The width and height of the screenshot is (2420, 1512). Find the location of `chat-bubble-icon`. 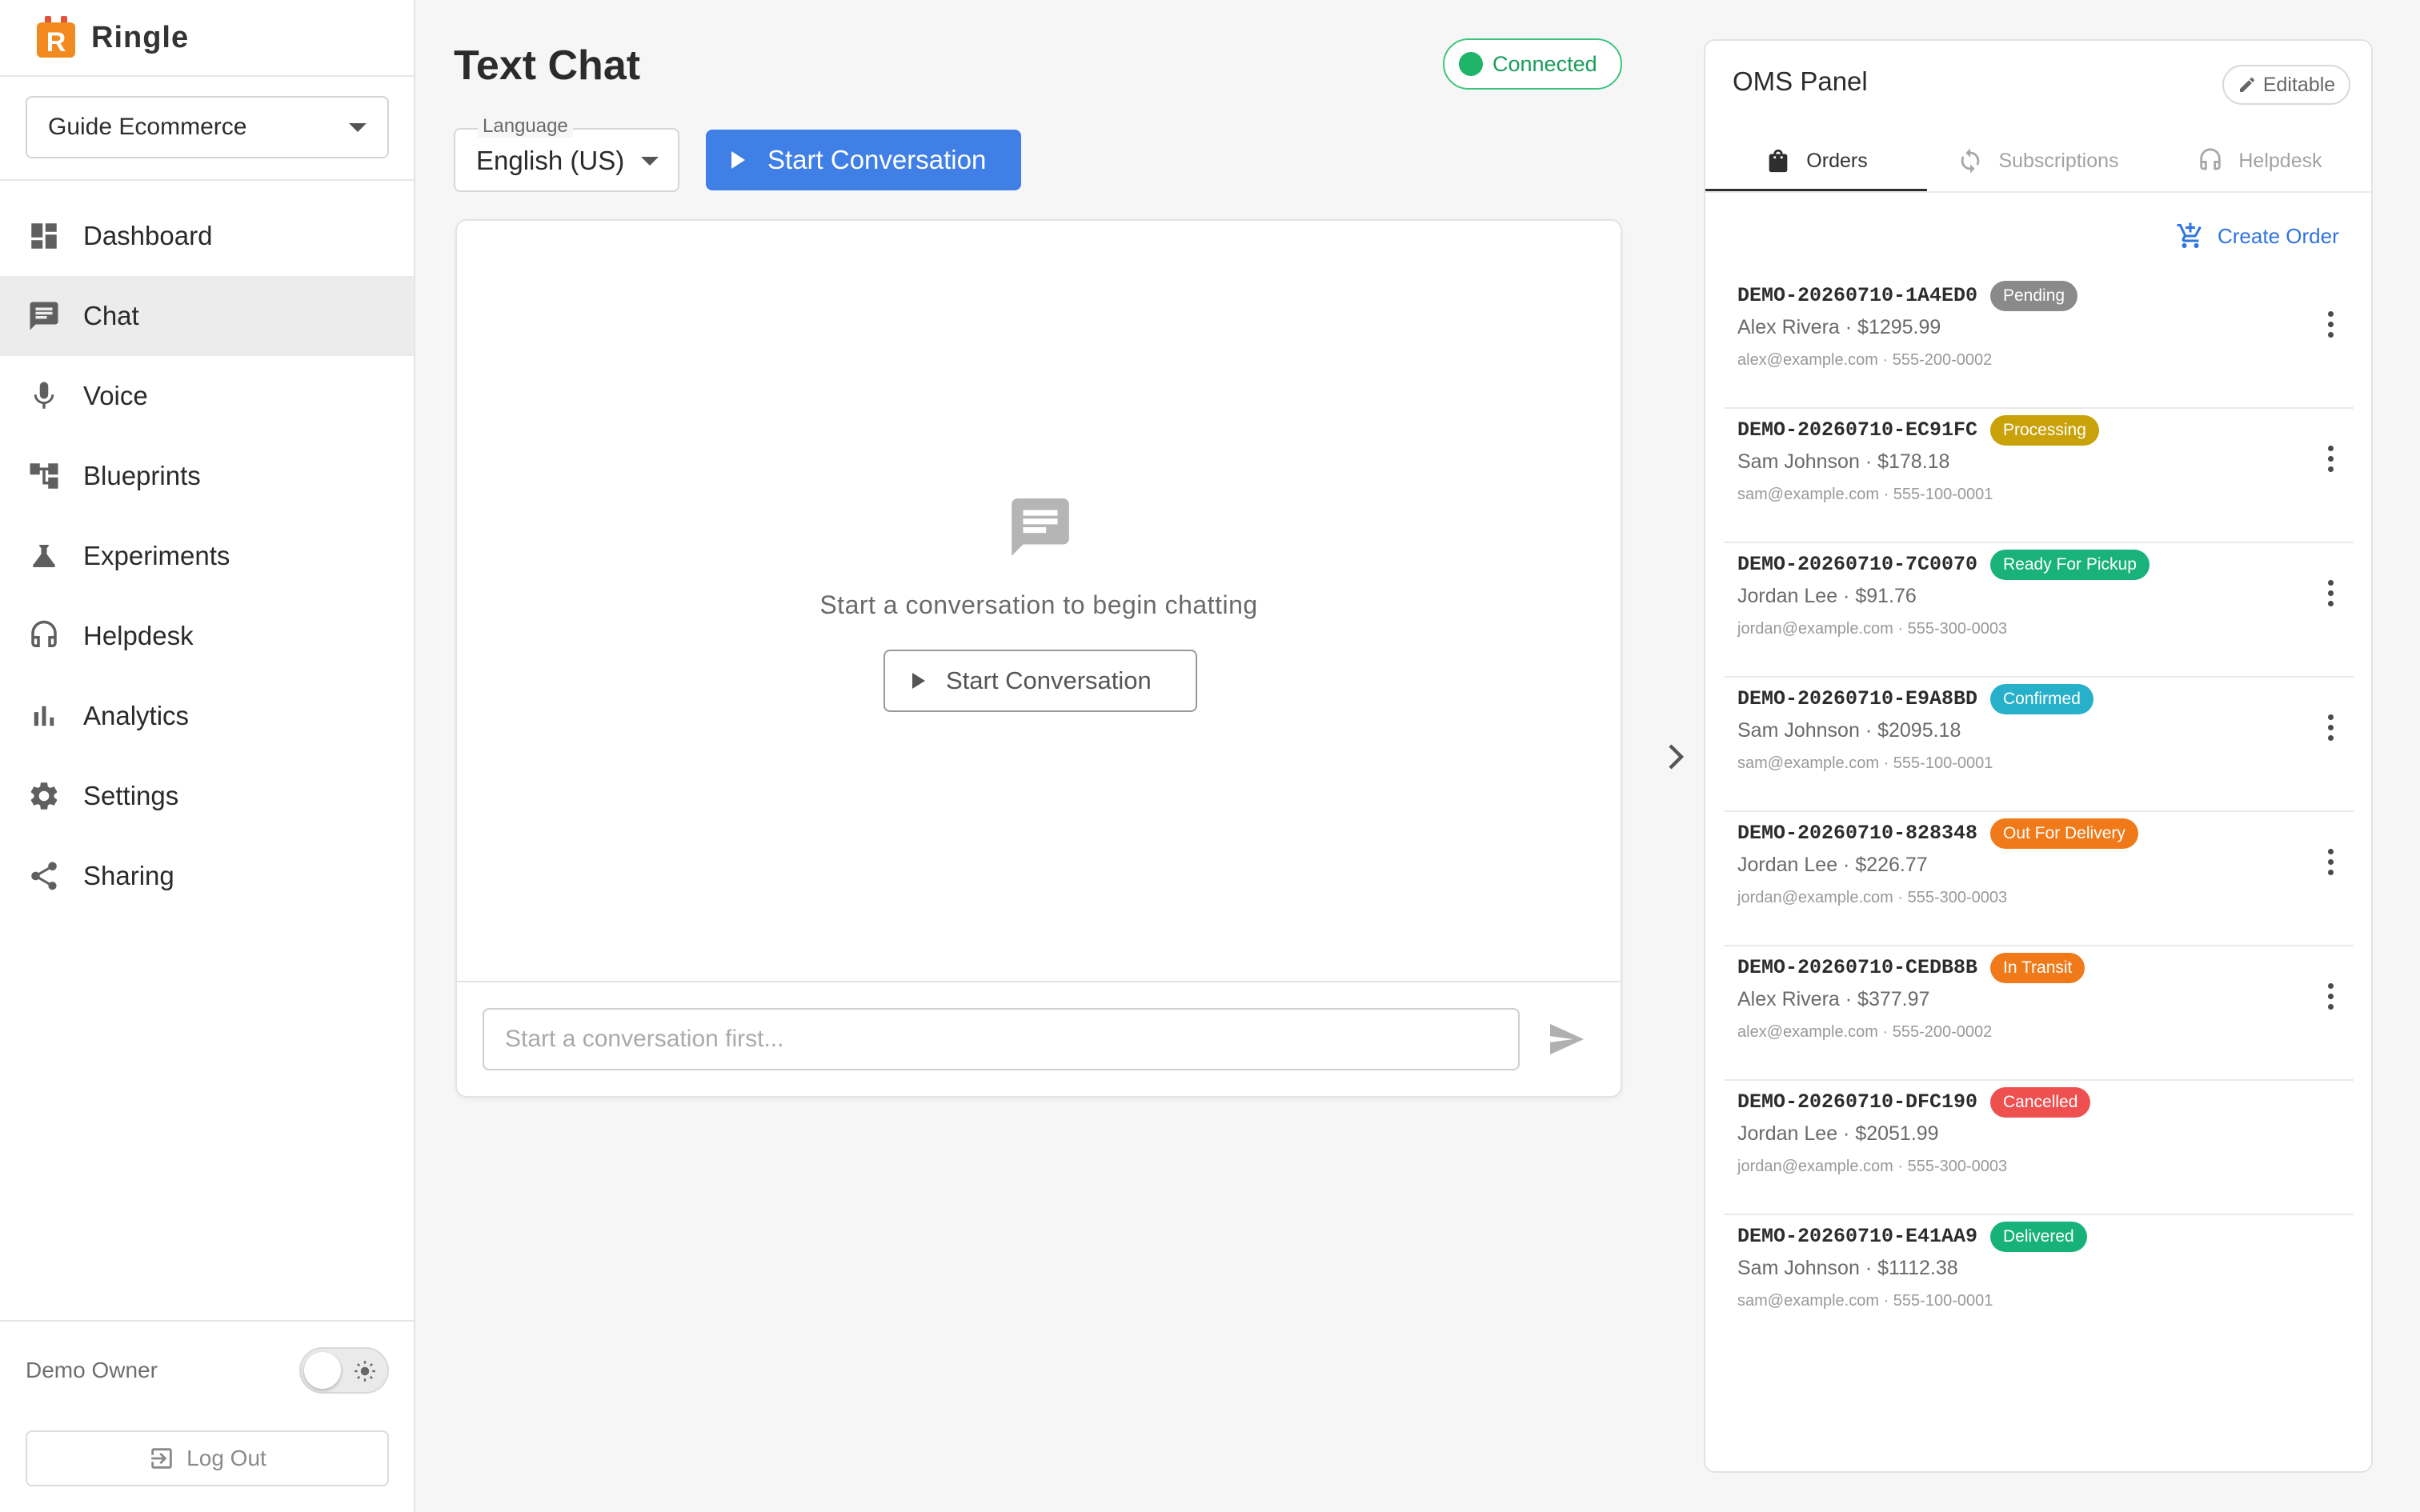

chat-bubble-icon is located at coordinates (1040, 527).